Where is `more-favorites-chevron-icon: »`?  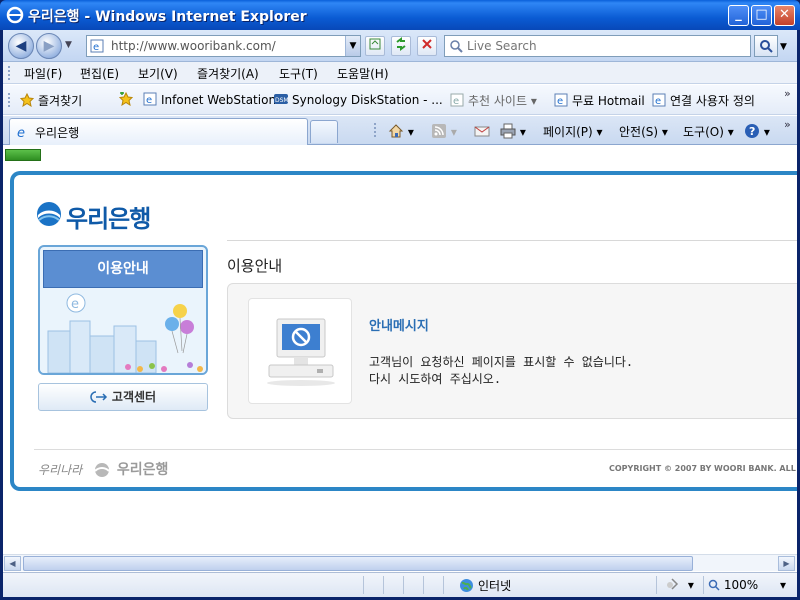
more-favorites-chevron-icon: » is located at coordinates (787, 93).